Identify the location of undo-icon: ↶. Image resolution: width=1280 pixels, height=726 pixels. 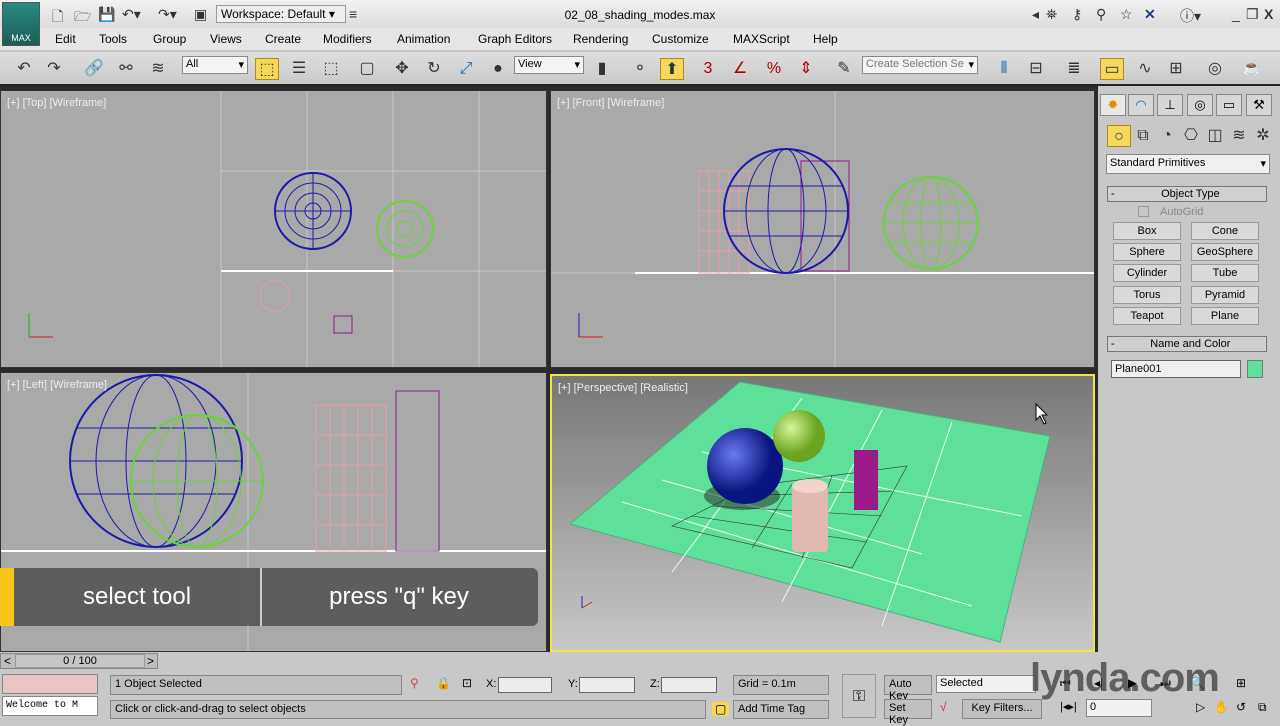
(24, 69).